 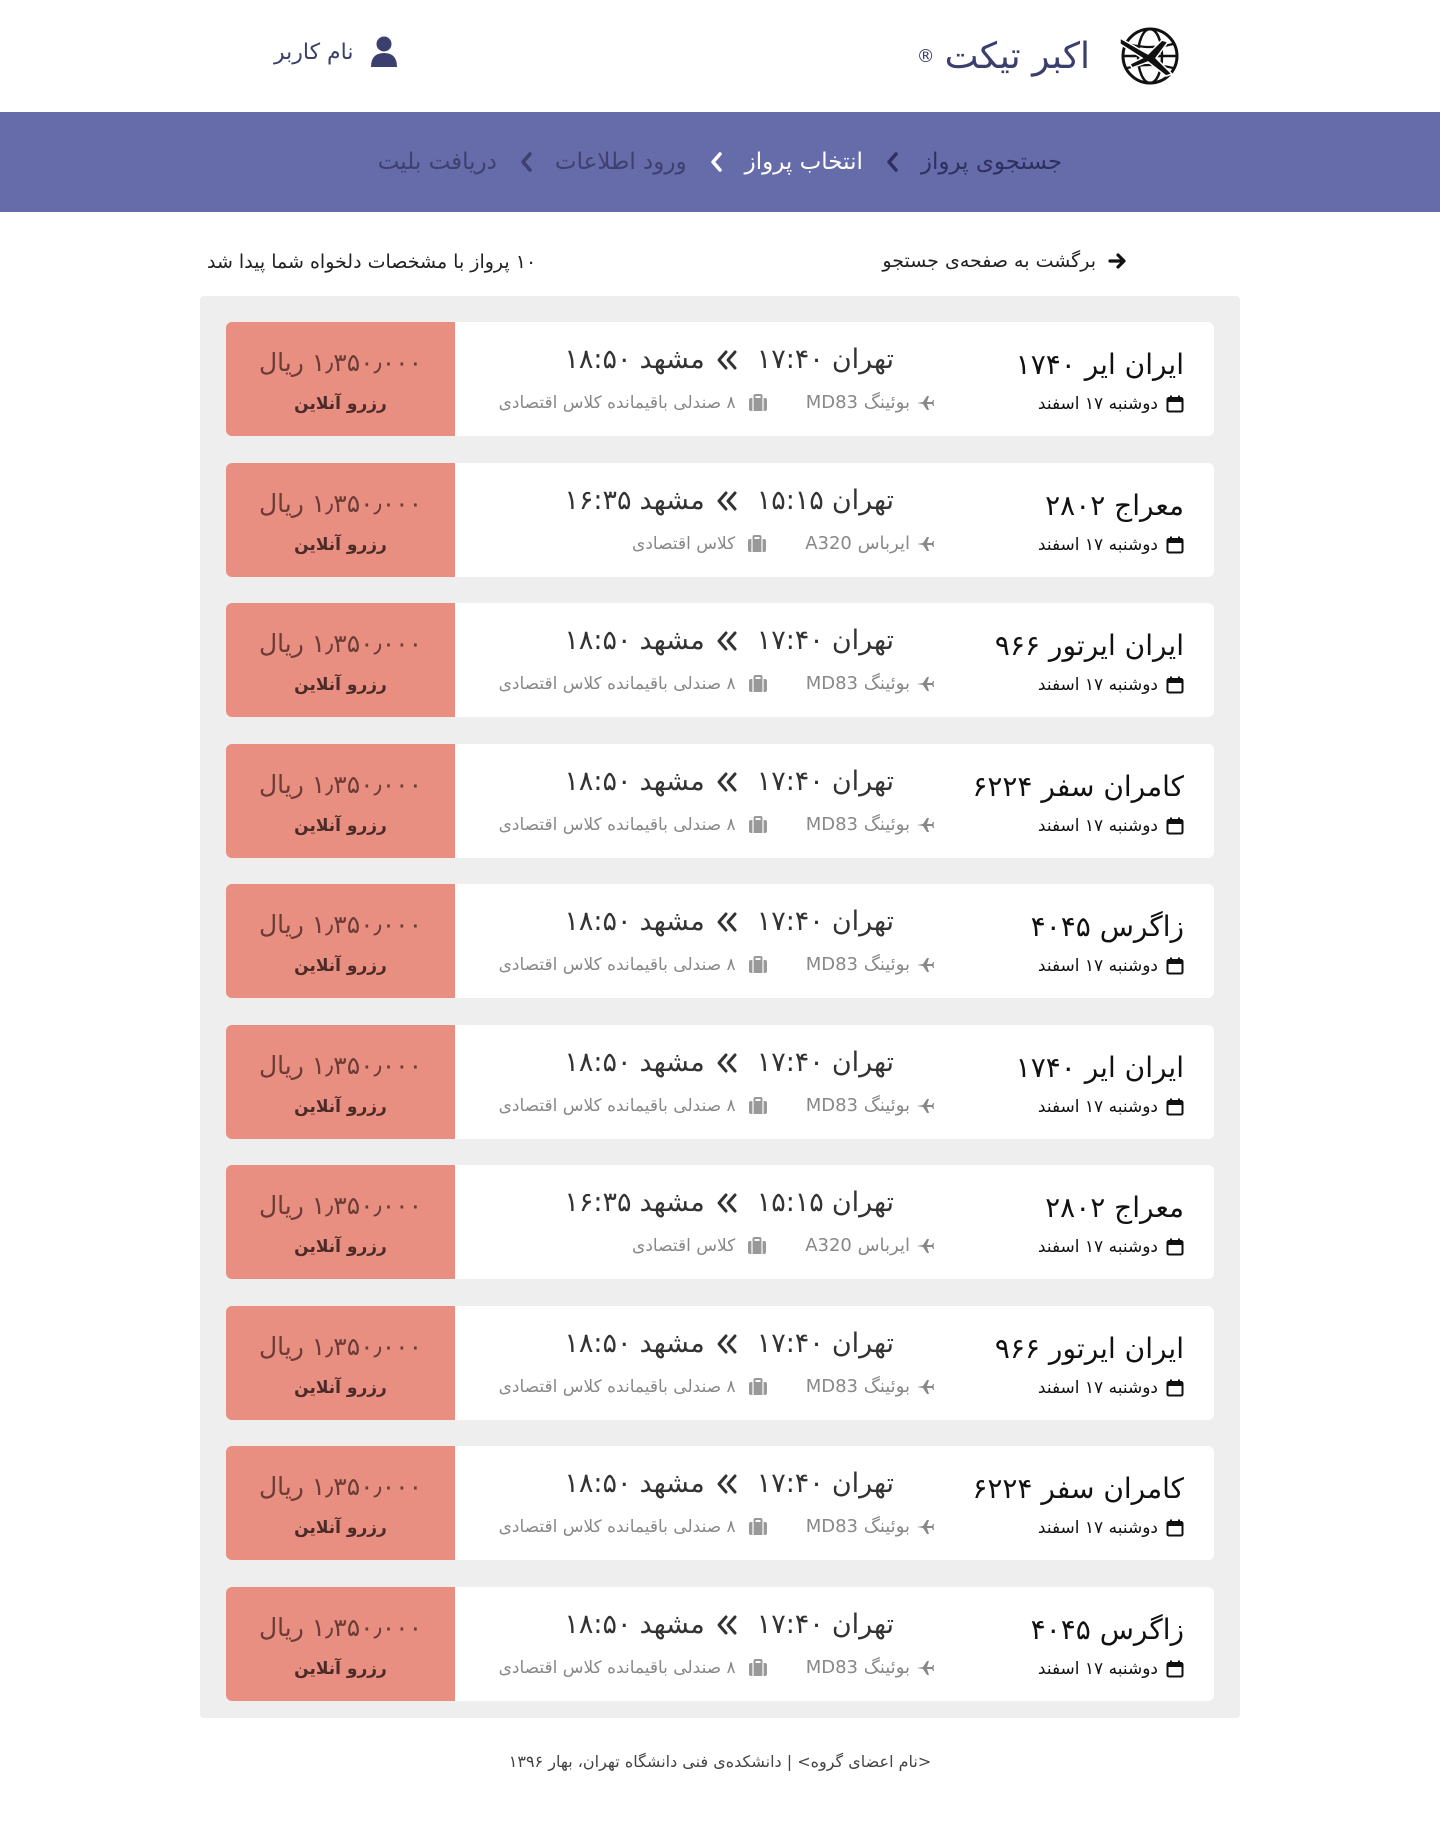 What do you see at coordinates (1149, 56) in the screenshot?
I see `globe-plane-icon` at bounding box center [1149, 56].